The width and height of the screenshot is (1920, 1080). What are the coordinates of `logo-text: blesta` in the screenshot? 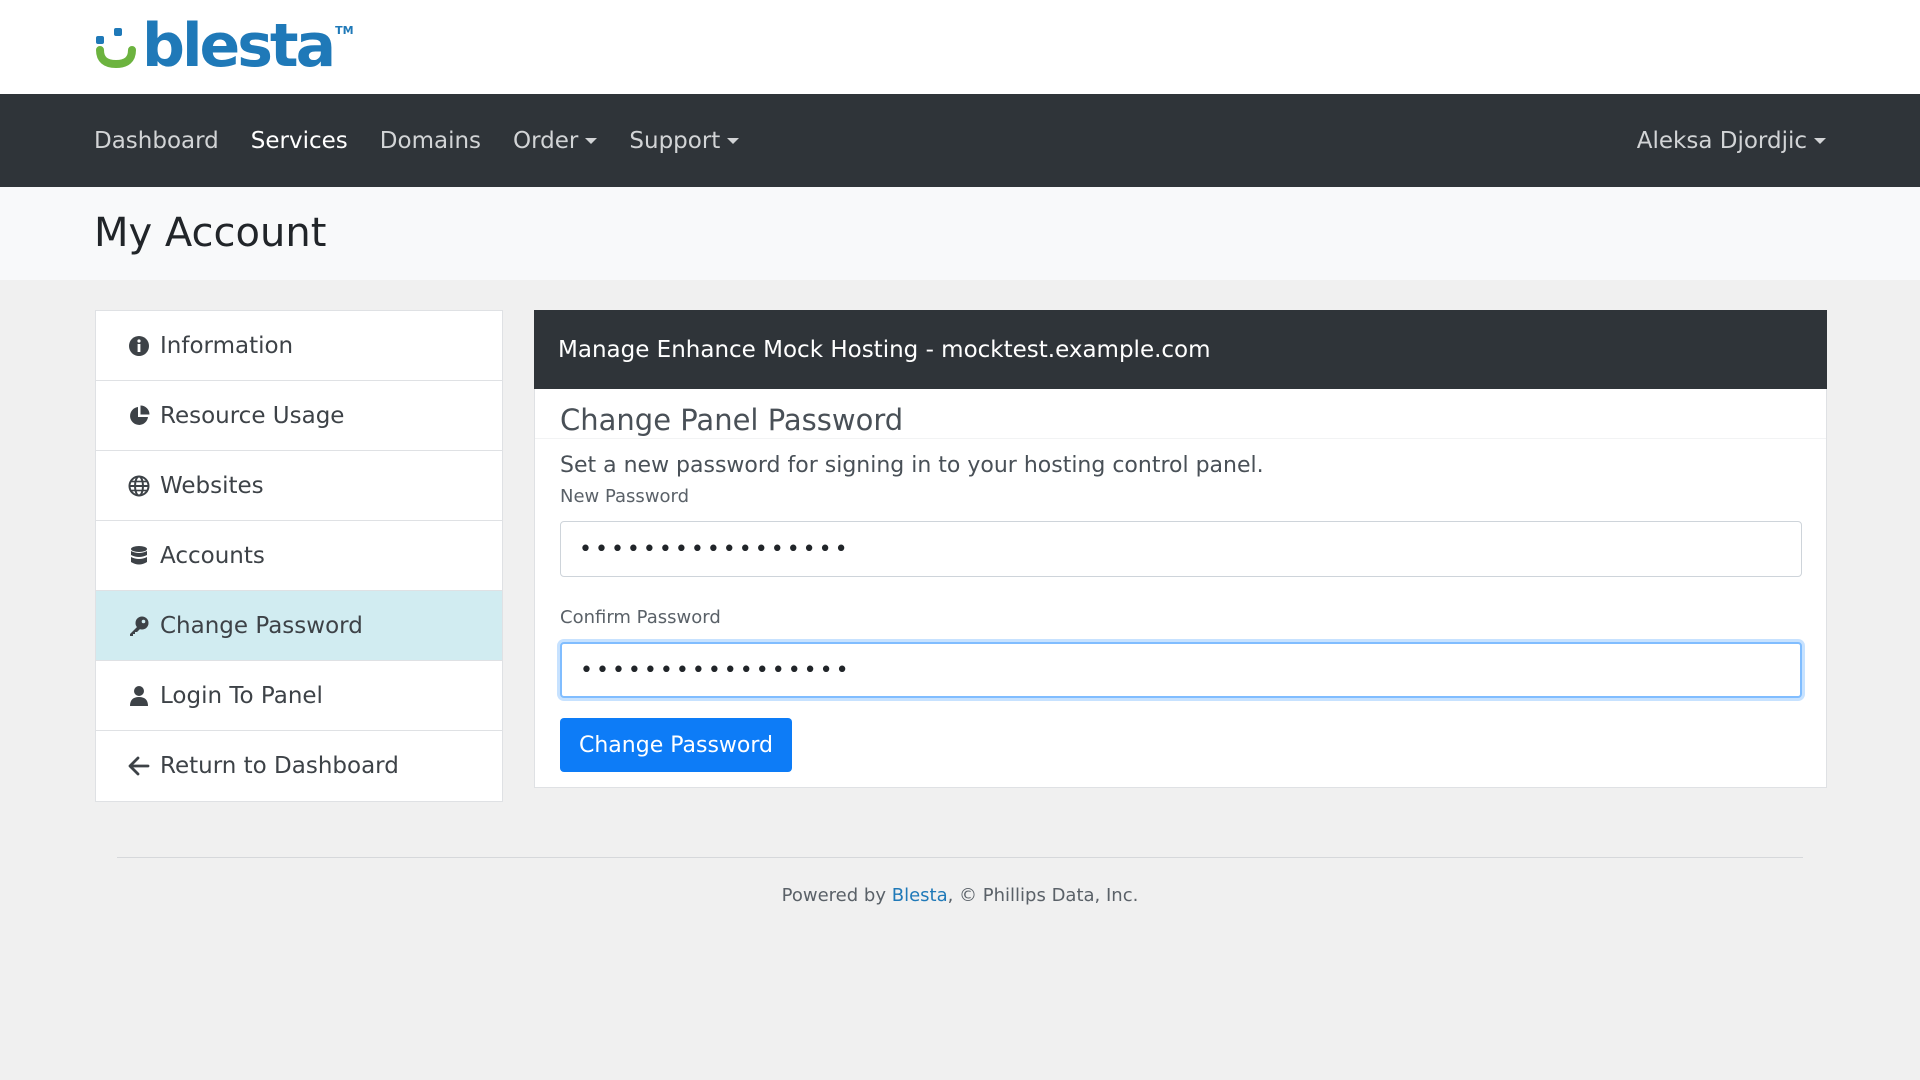 It's located at (239, 46).